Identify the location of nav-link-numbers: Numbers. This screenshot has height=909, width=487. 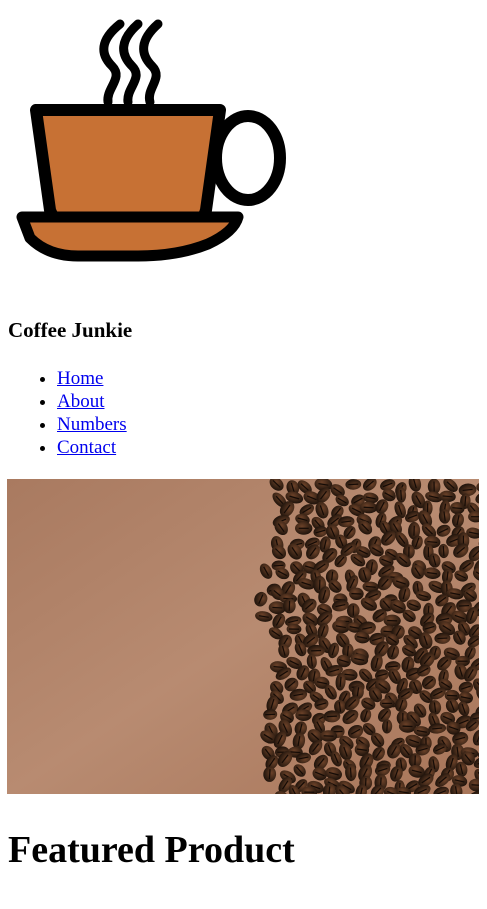
(92, 424).